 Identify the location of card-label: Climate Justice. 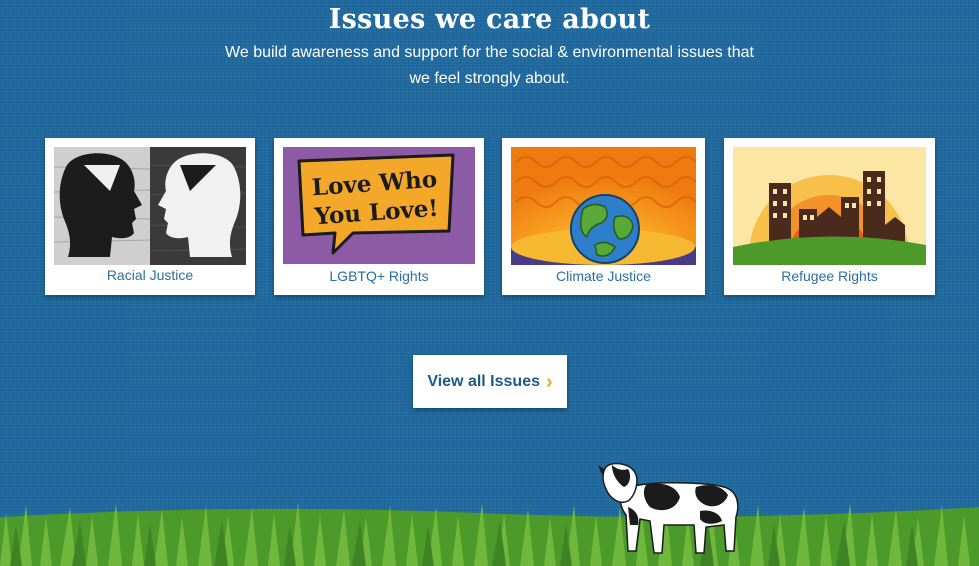
(603, 276).